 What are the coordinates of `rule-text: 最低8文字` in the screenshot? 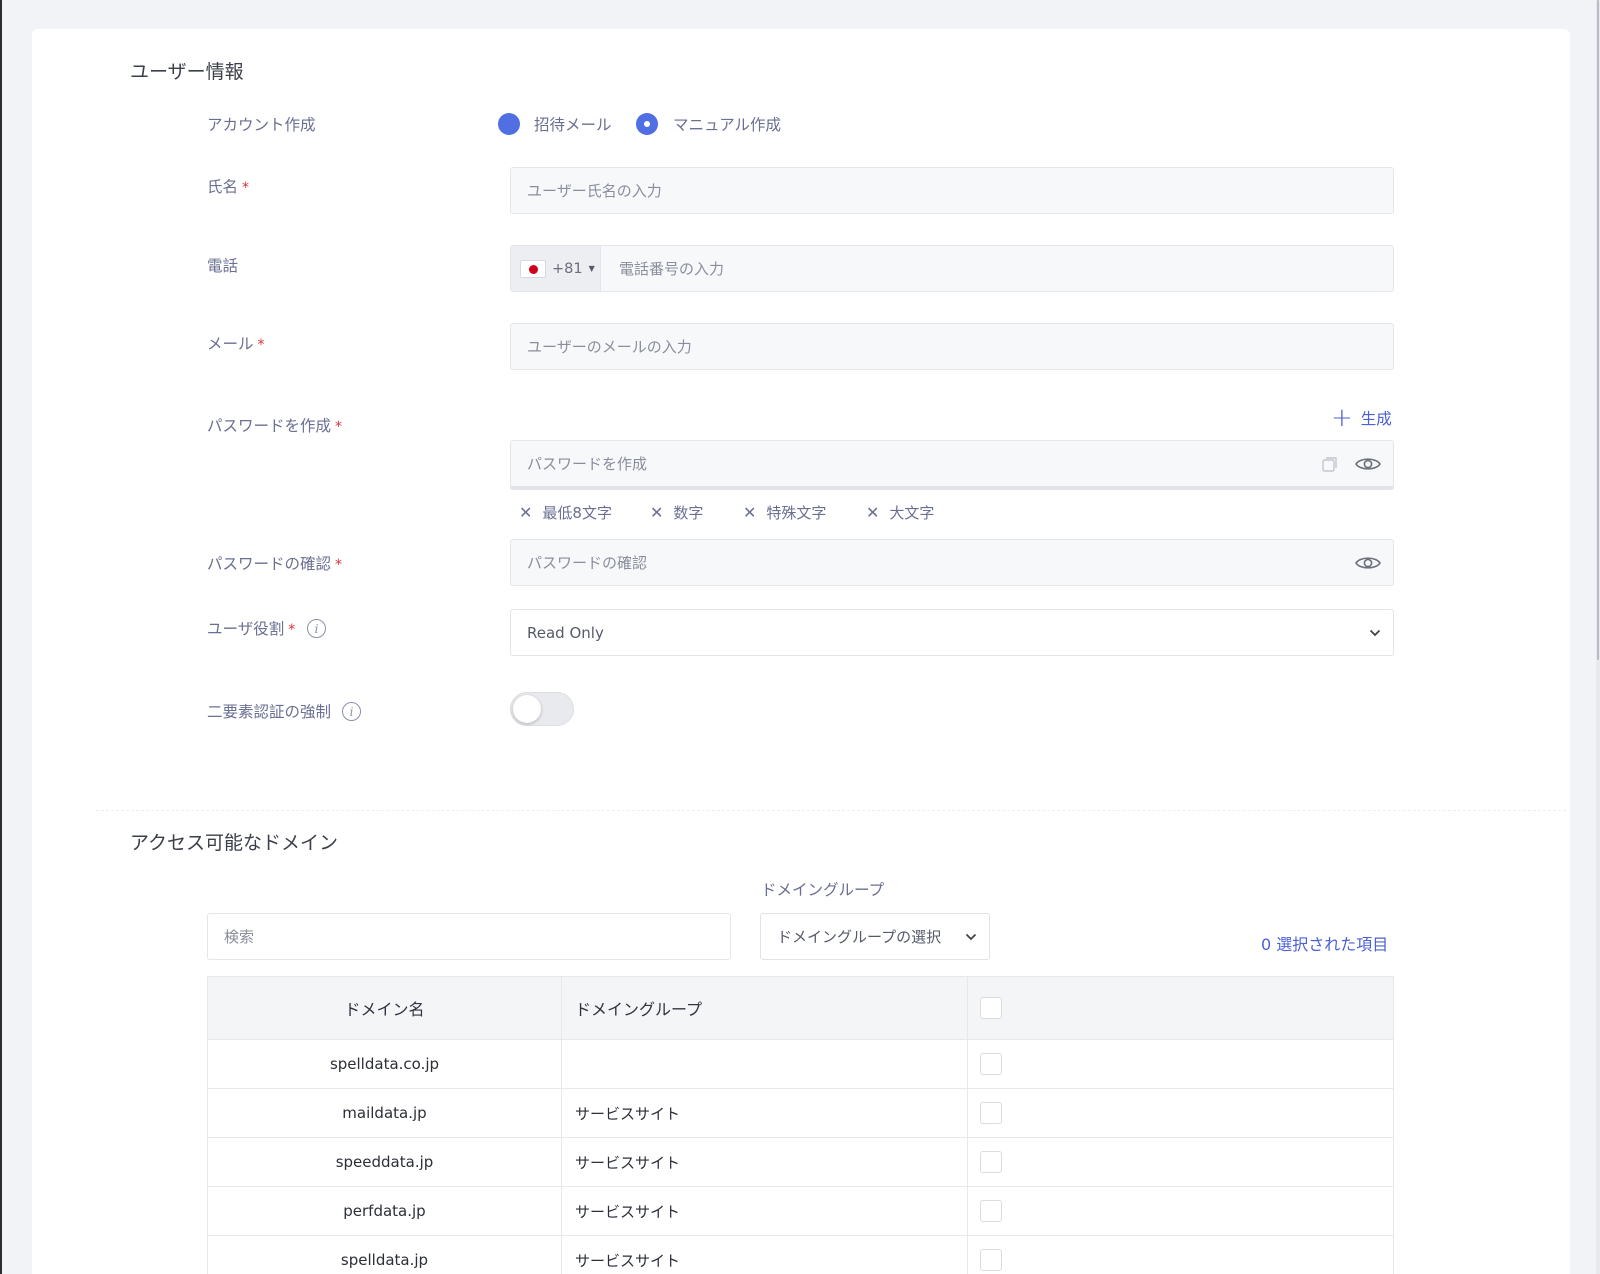 It's located at (577, 513).